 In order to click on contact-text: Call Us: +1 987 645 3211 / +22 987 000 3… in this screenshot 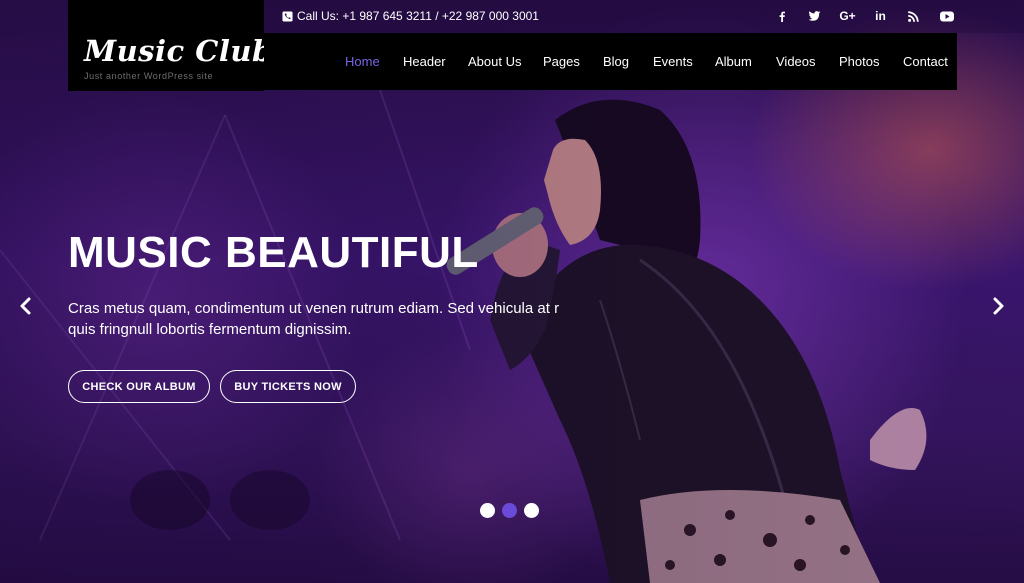, I will do `click(418, 16)`.